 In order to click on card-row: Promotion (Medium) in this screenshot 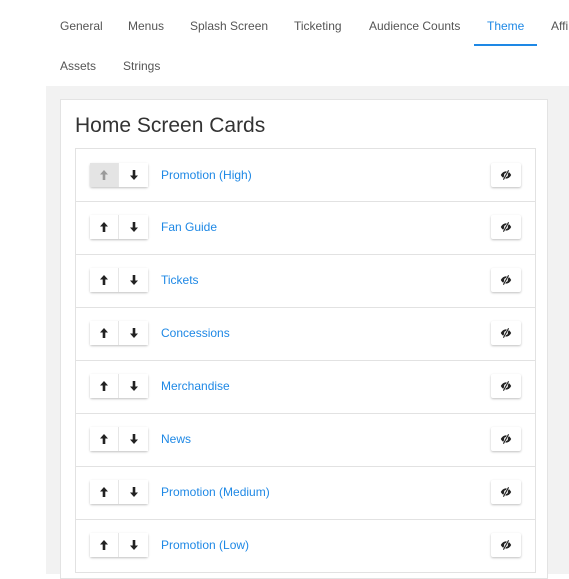, I will do `click(305, 493)`.